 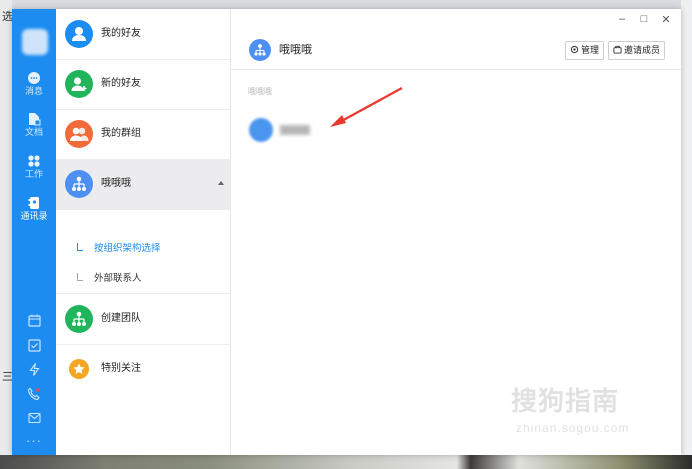 I want to click on nav-label: 文档, so click(x=33, y=132).